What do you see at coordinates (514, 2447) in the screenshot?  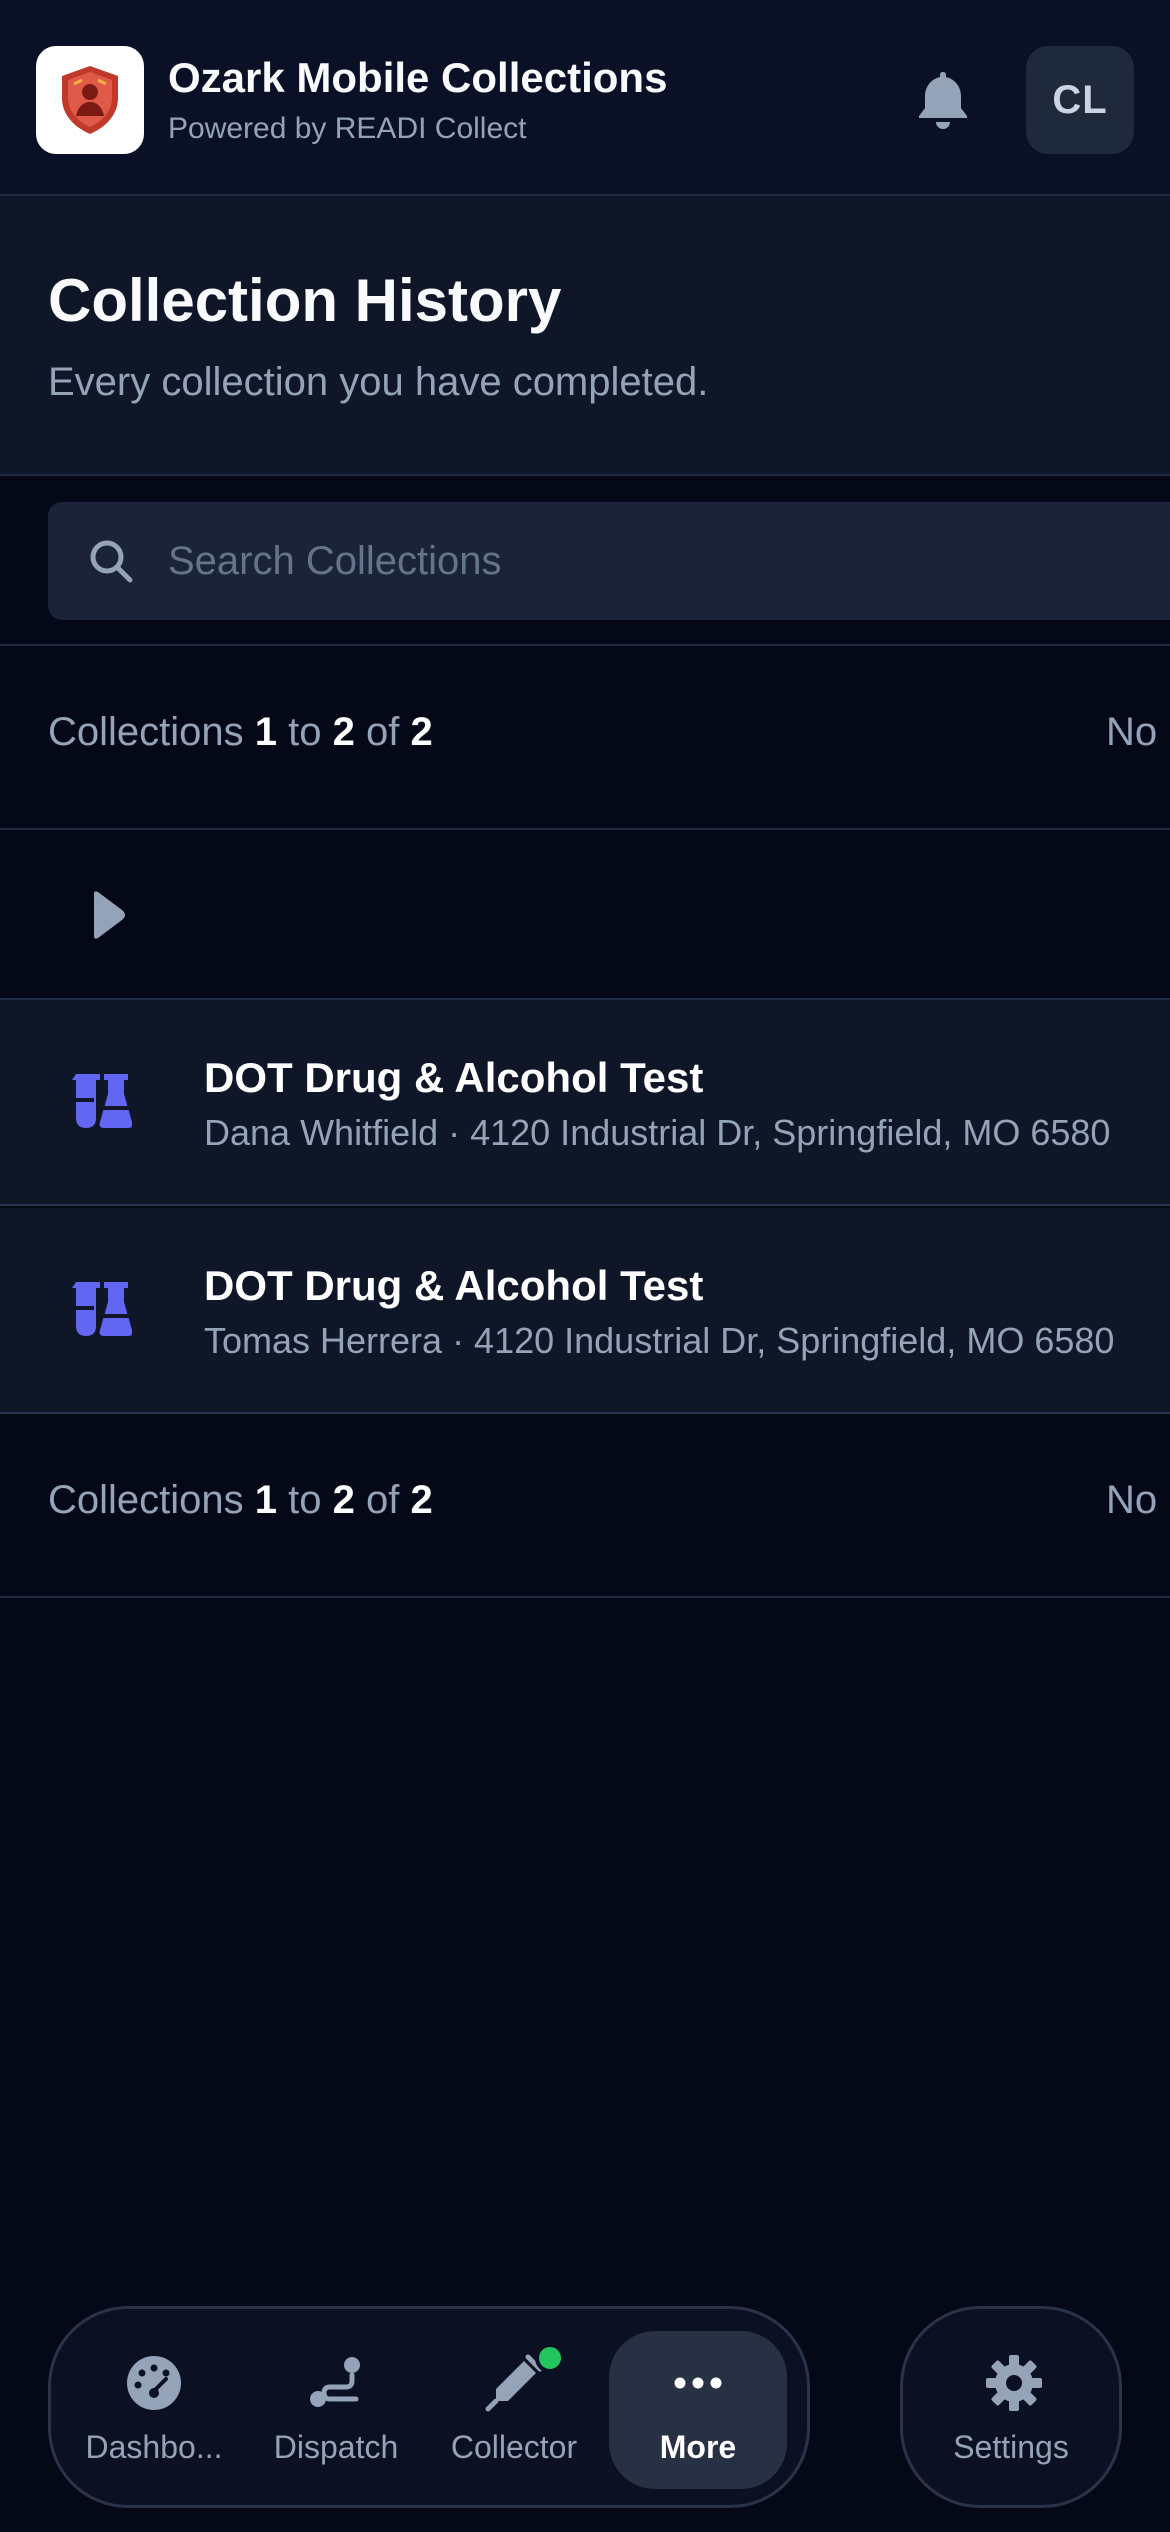 I see `nav-label: Collector` at bounding box center [514, 2447].